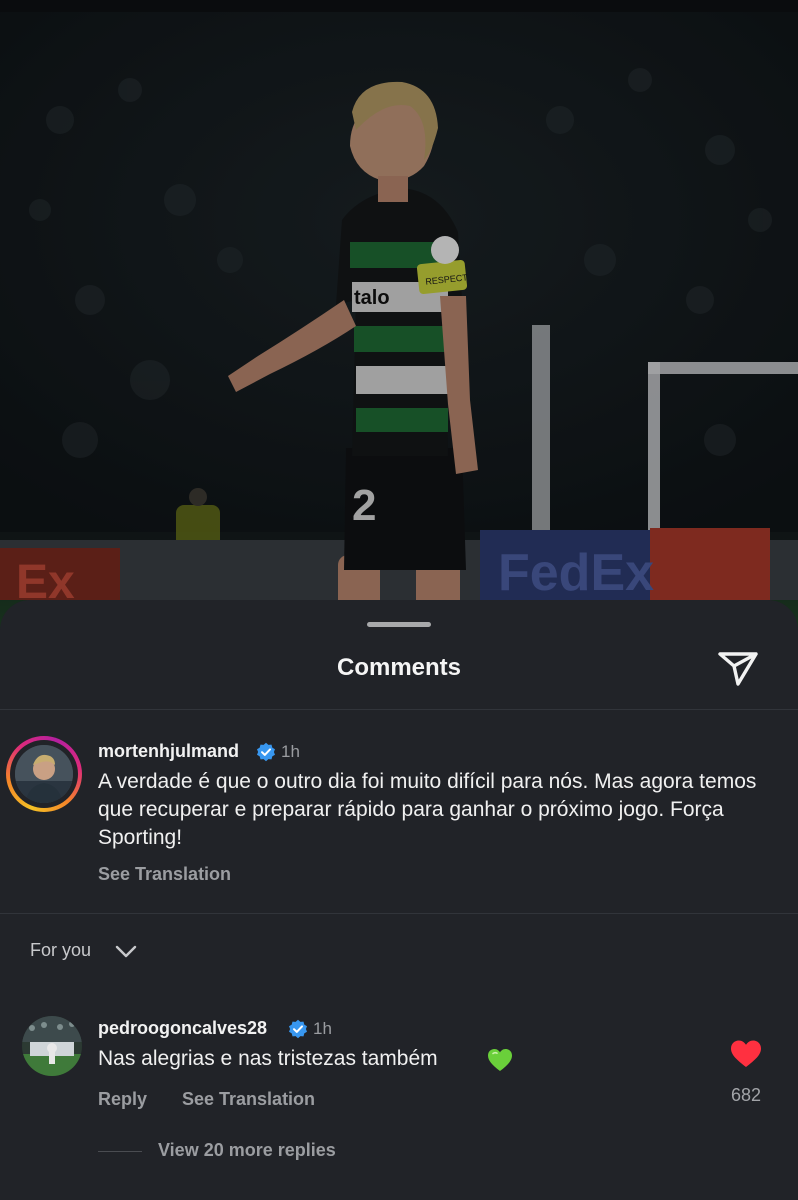  What do you see at coordinates (399, 667) in the screenshot?
I see `sheet-title: Comments` at bounding box center [399, 667].